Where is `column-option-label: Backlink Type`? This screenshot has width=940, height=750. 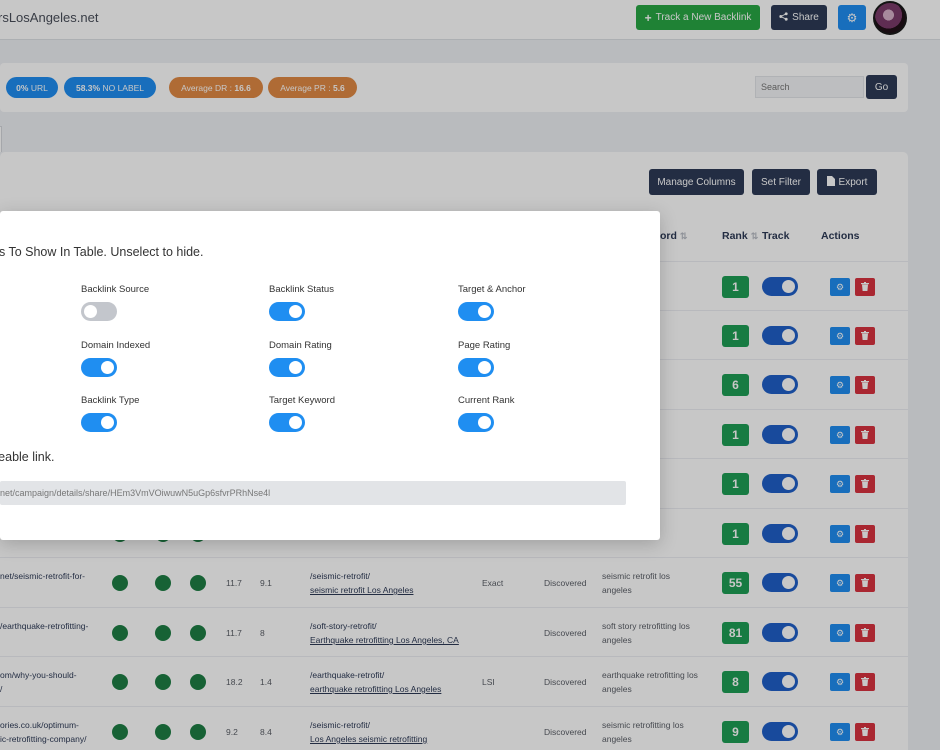
column-option-label: Backlink Type is located at coordinates (110, 400).